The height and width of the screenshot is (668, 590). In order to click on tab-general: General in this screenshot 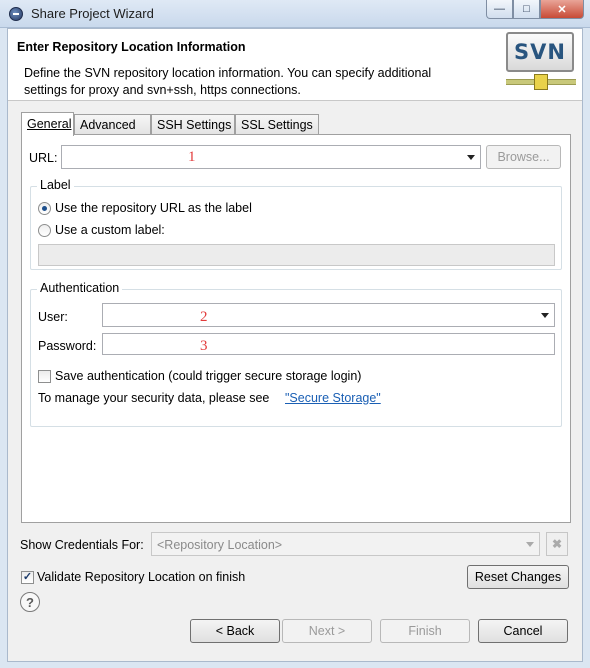, I will do `click(47, 124)`.